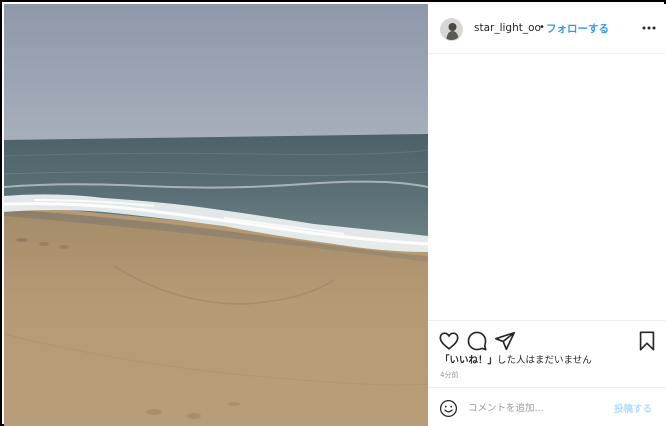 The image size is (666, 426). I want to click on share-button, so click(505, 341).